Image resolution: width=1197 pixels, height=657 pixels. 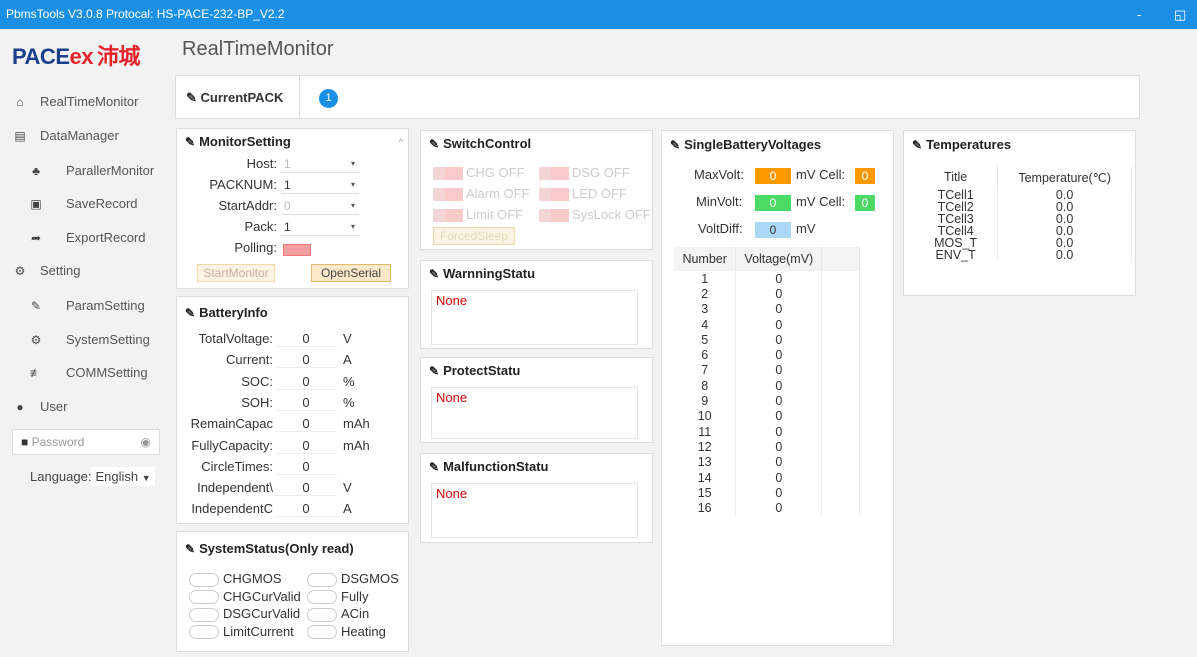 What do you see at coordinates (478, 215) in the screenshot?
I see `limit-switch: Limit OFF` at bounding box center [478, 215].